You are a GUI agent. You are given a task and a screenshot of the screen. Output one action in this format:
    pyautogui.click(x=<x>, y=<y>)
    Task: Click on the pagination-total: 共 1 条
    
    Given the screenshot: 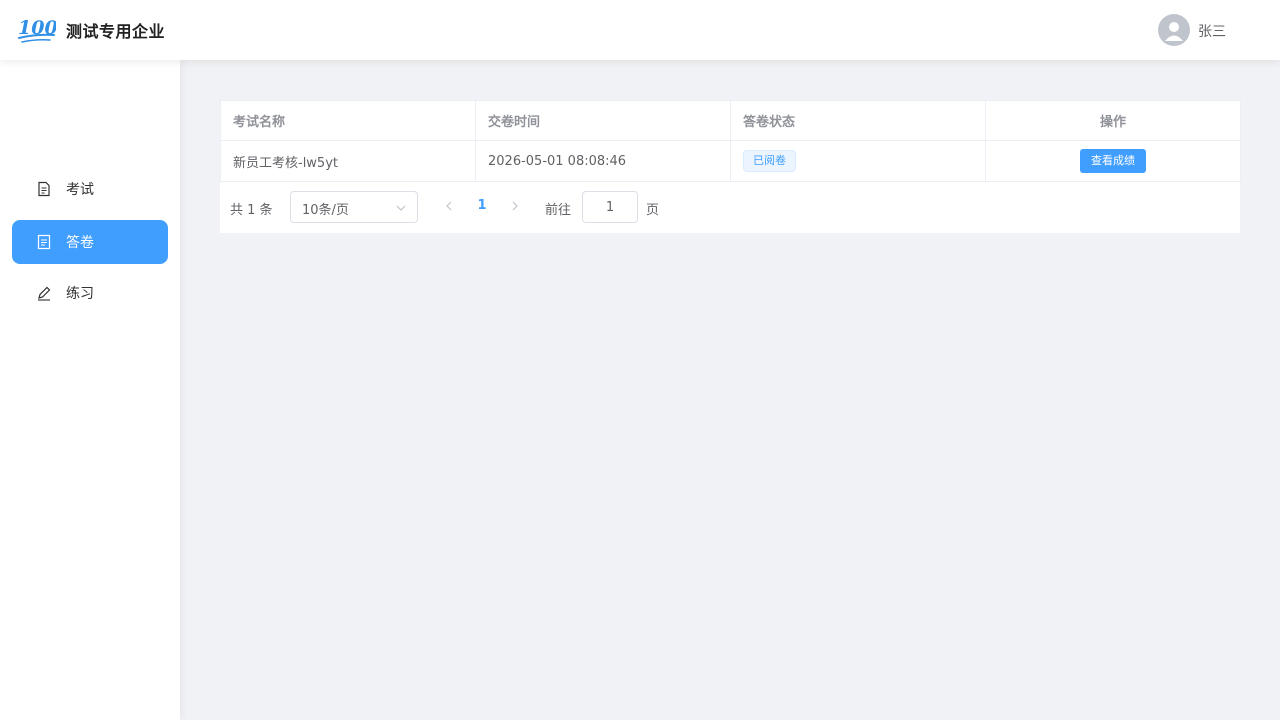 What is the action you would take?
    pyautogui.click(x=251, y=210)
    